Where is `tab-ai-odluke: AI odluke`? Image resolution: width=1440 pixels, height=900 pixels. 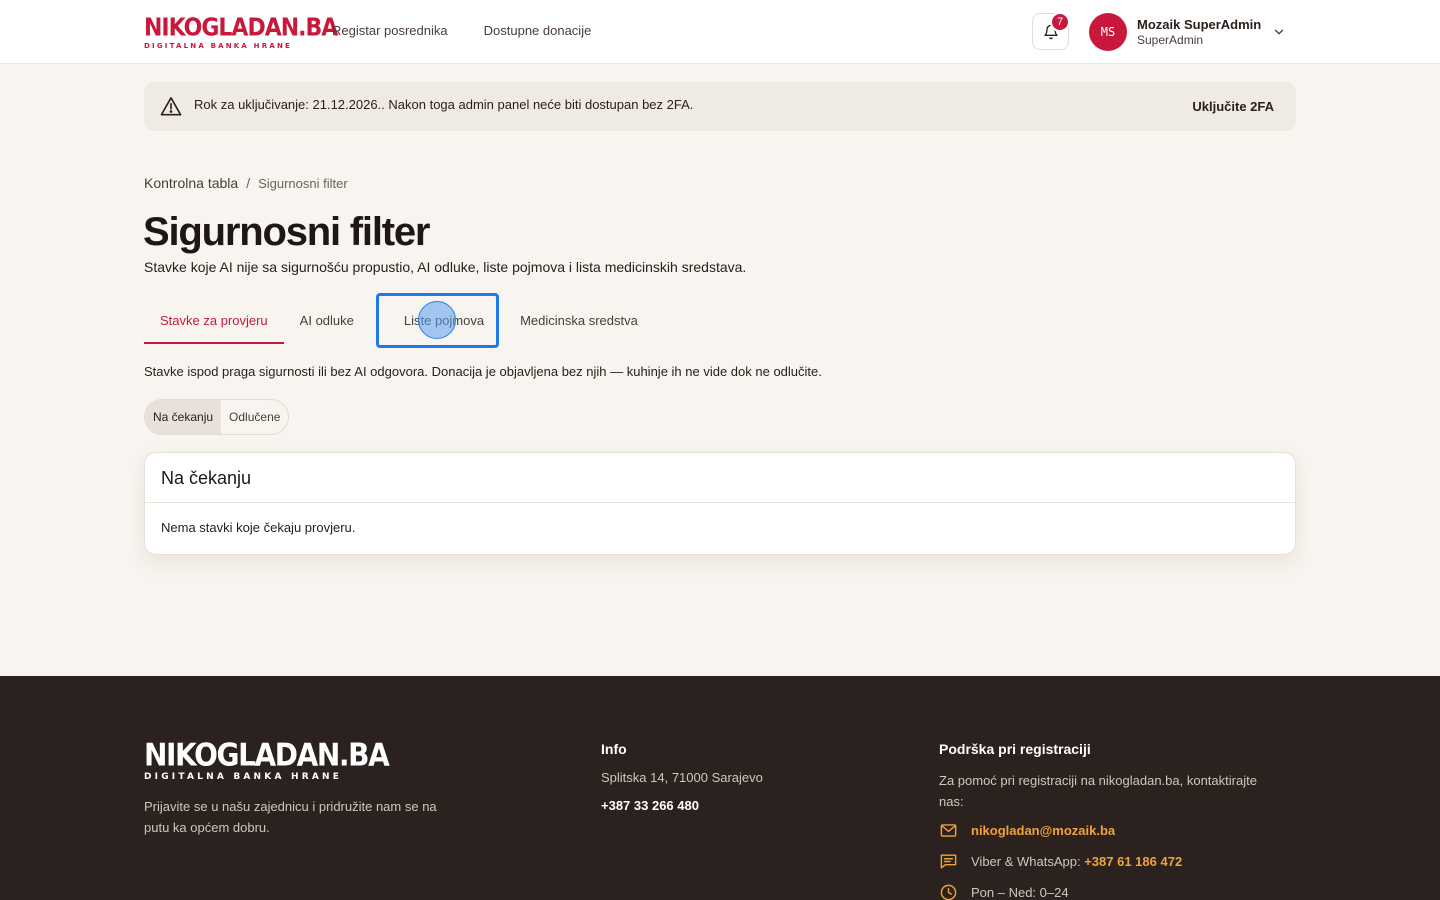
tab-ai-odluke: AI odluke is located at coordinates (327, 320).